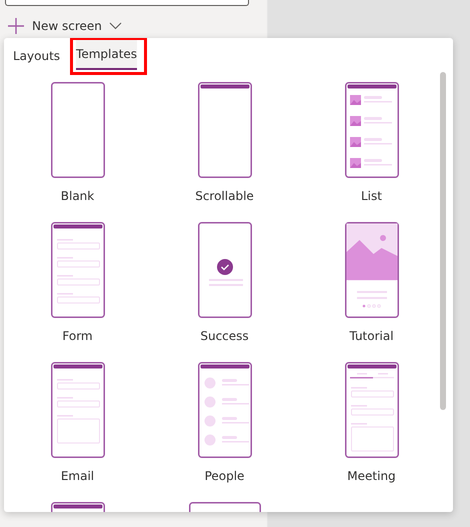 The image size is (470, 527). What do you see at coordinates (115, 26) in the screenshot?
I see `chevron-down-icon` at bounding box center [115, 26].